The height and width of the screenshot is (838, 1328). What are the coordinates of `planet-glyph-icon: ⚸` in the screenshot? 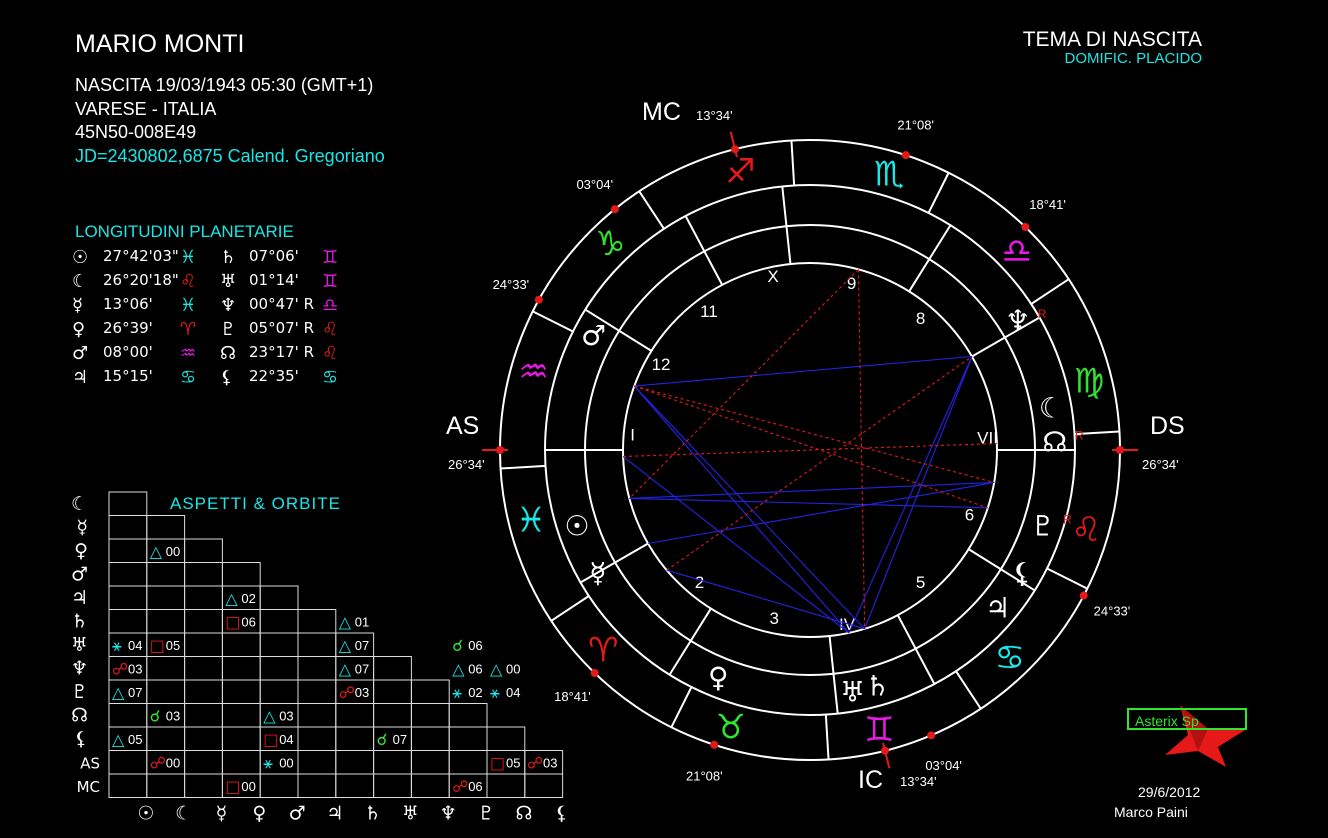 It's located at (227, 377).